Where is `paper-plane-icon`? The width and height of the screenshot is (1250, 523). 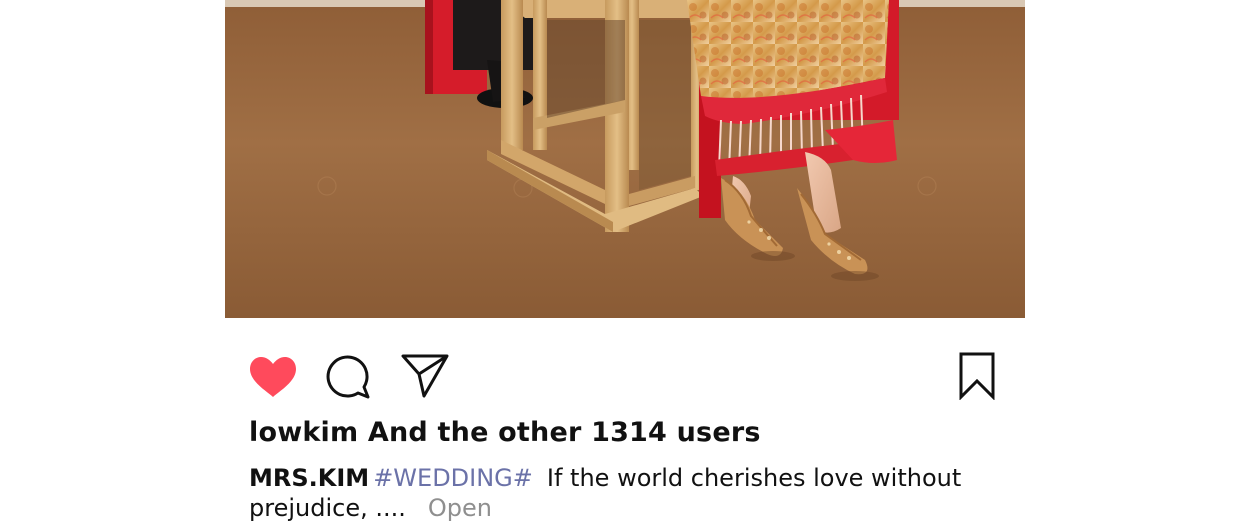
paper-plane-icon is located at coordinates (425, 375).